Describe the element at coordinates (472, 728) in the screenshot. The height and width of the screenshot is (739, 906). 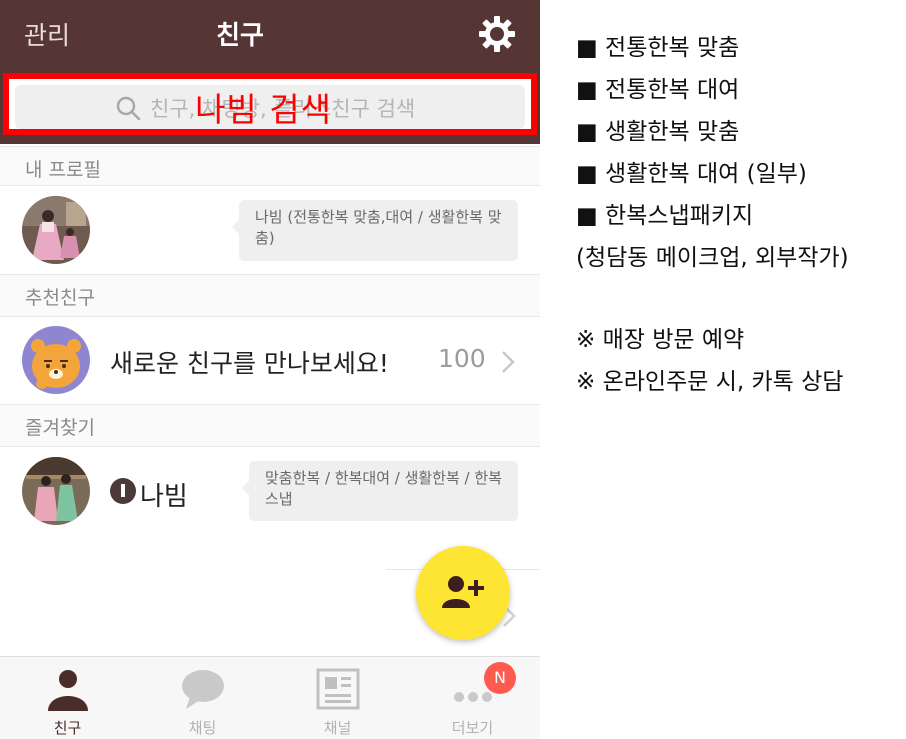
I see `tab-label: 더보기` at that location.